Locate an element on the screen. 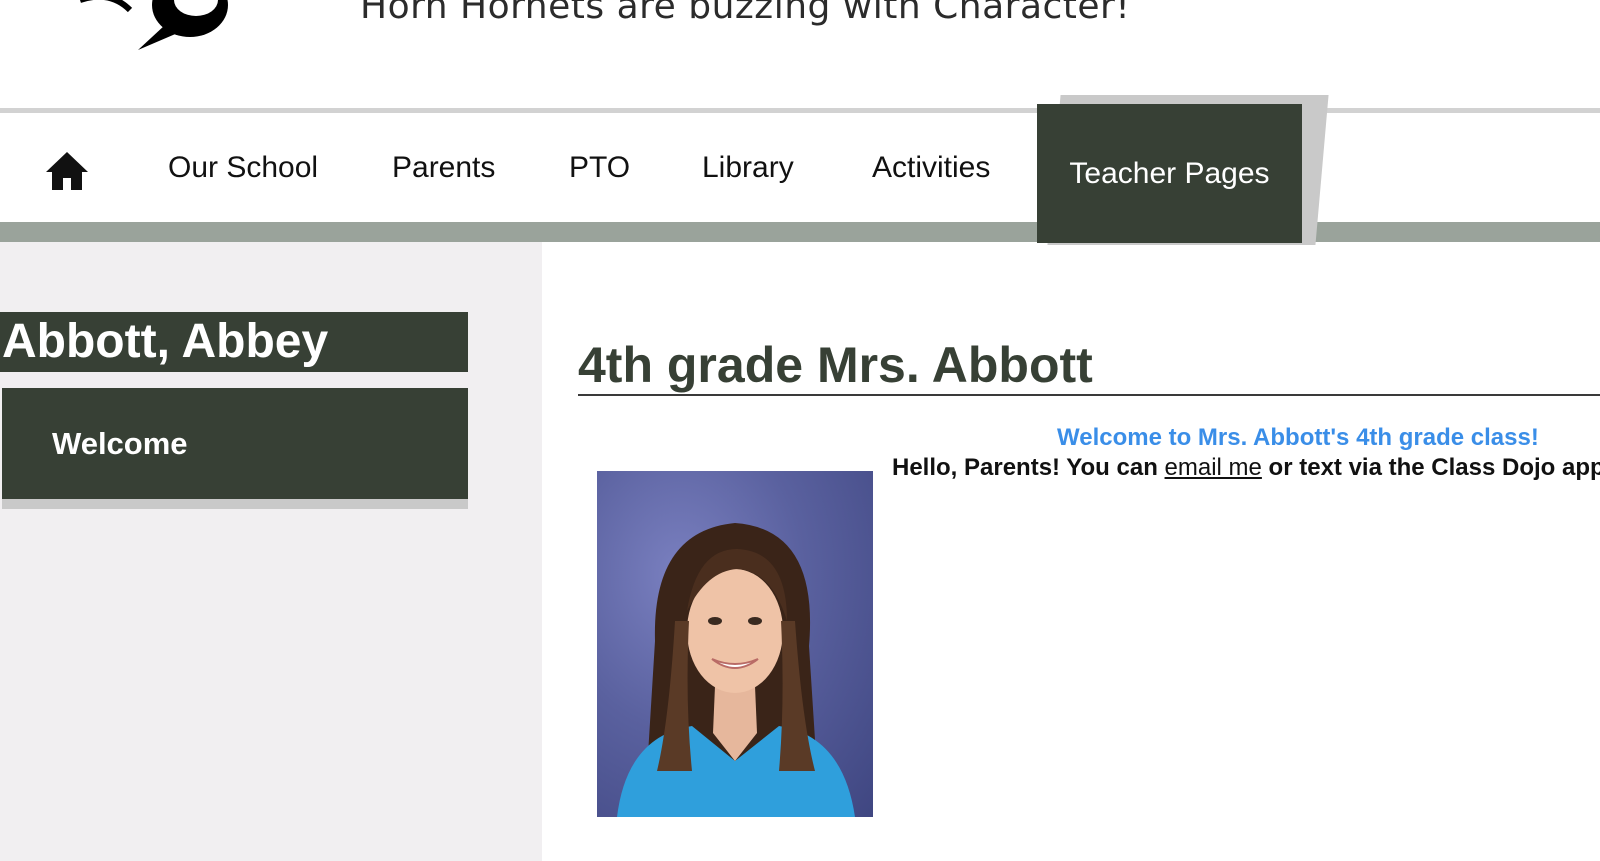 This screenshot has height=861, width=1600. email-link: email me is located at coordinates (1213, 467).